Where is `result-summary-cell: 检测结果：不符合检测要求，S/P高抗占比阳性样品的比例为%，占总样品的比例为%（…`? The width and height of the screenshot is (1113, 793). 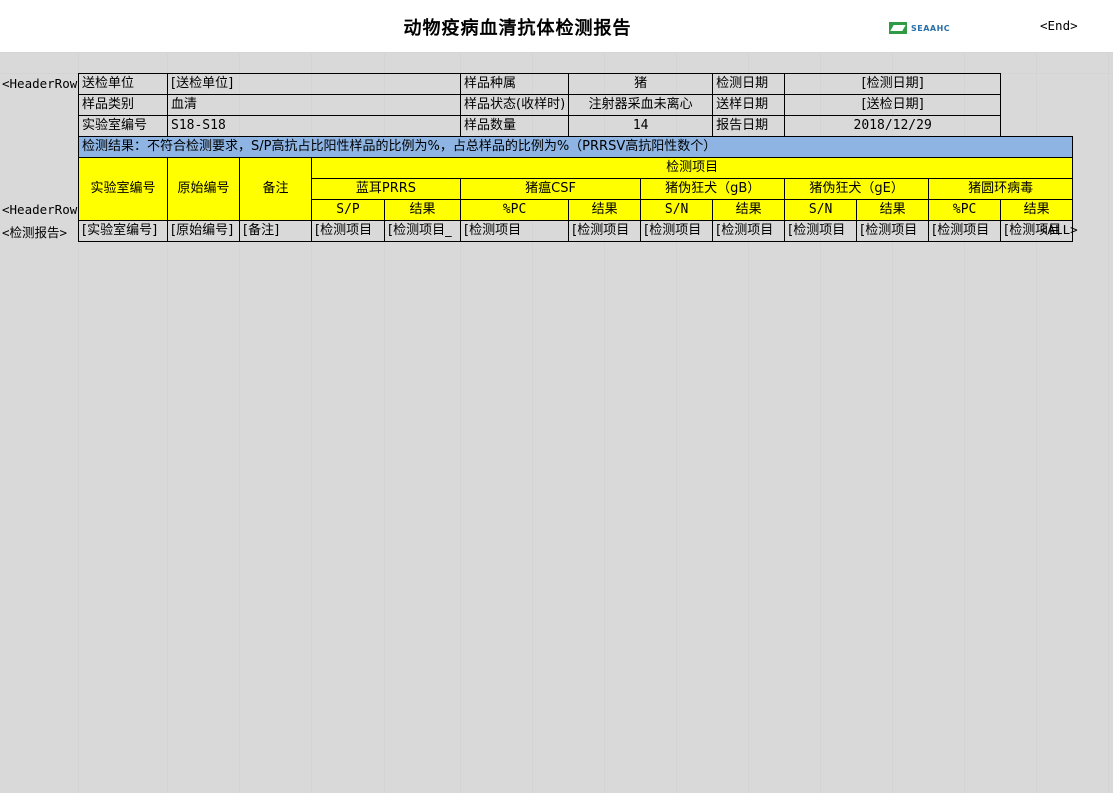
result-summary-cell: 检测结果：不符合检测要求，S/P高抗占比阳性样品的比例为%，占总样品的比例为%（… is located at coordinates (575, 147).